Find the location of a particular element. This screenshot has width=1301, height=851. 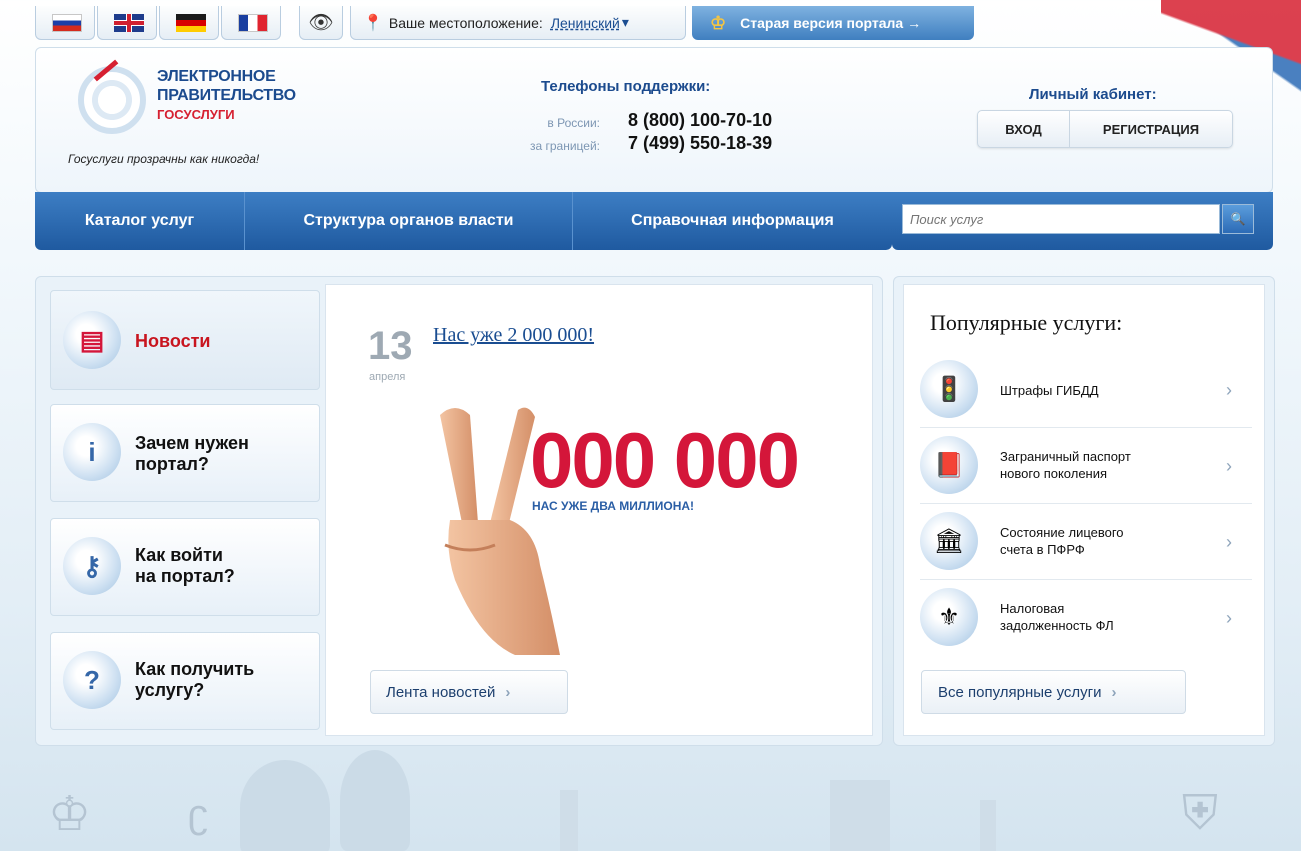

logo-line-2: ПРАВИТЕЛЬСТВО is located at coordinates (226, 95).